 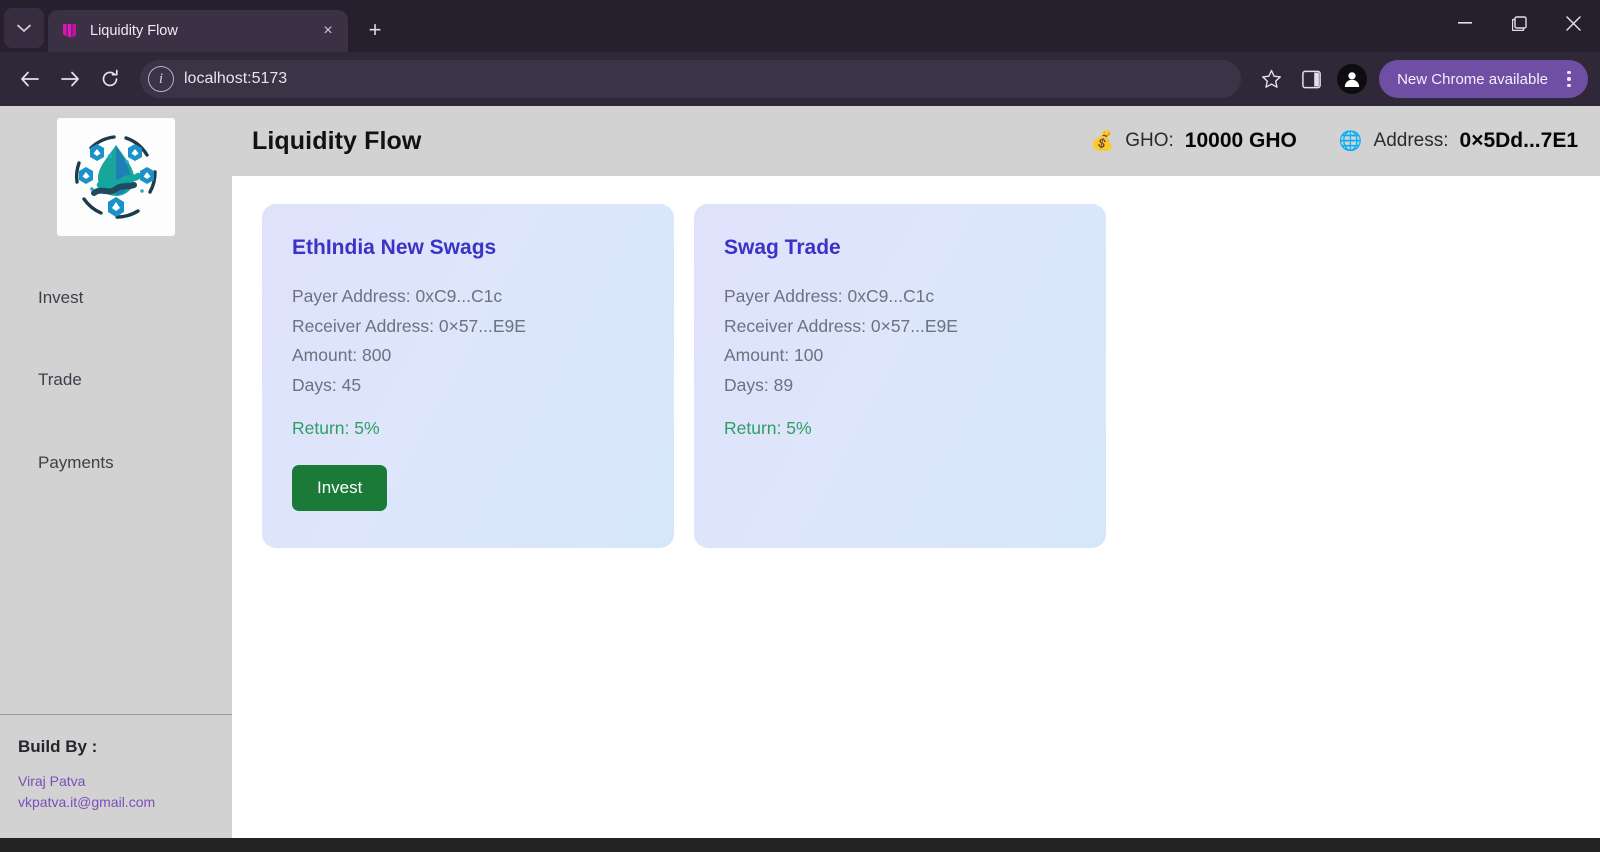 What do you see at coordinates (337, 140) in the screenshot?
I see `page-title: Liquidity Flow` at bounding box center [337, 140].